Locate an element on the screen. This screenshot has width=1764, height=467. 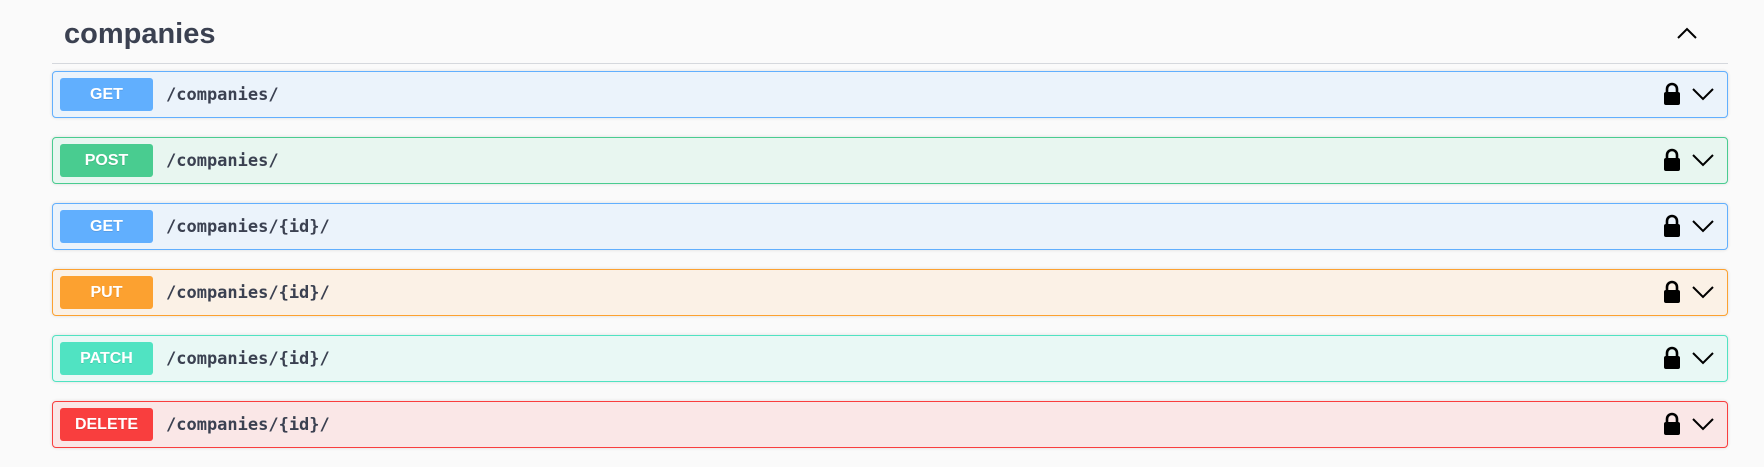
section-title: companies is located at coordinates (140, 34).